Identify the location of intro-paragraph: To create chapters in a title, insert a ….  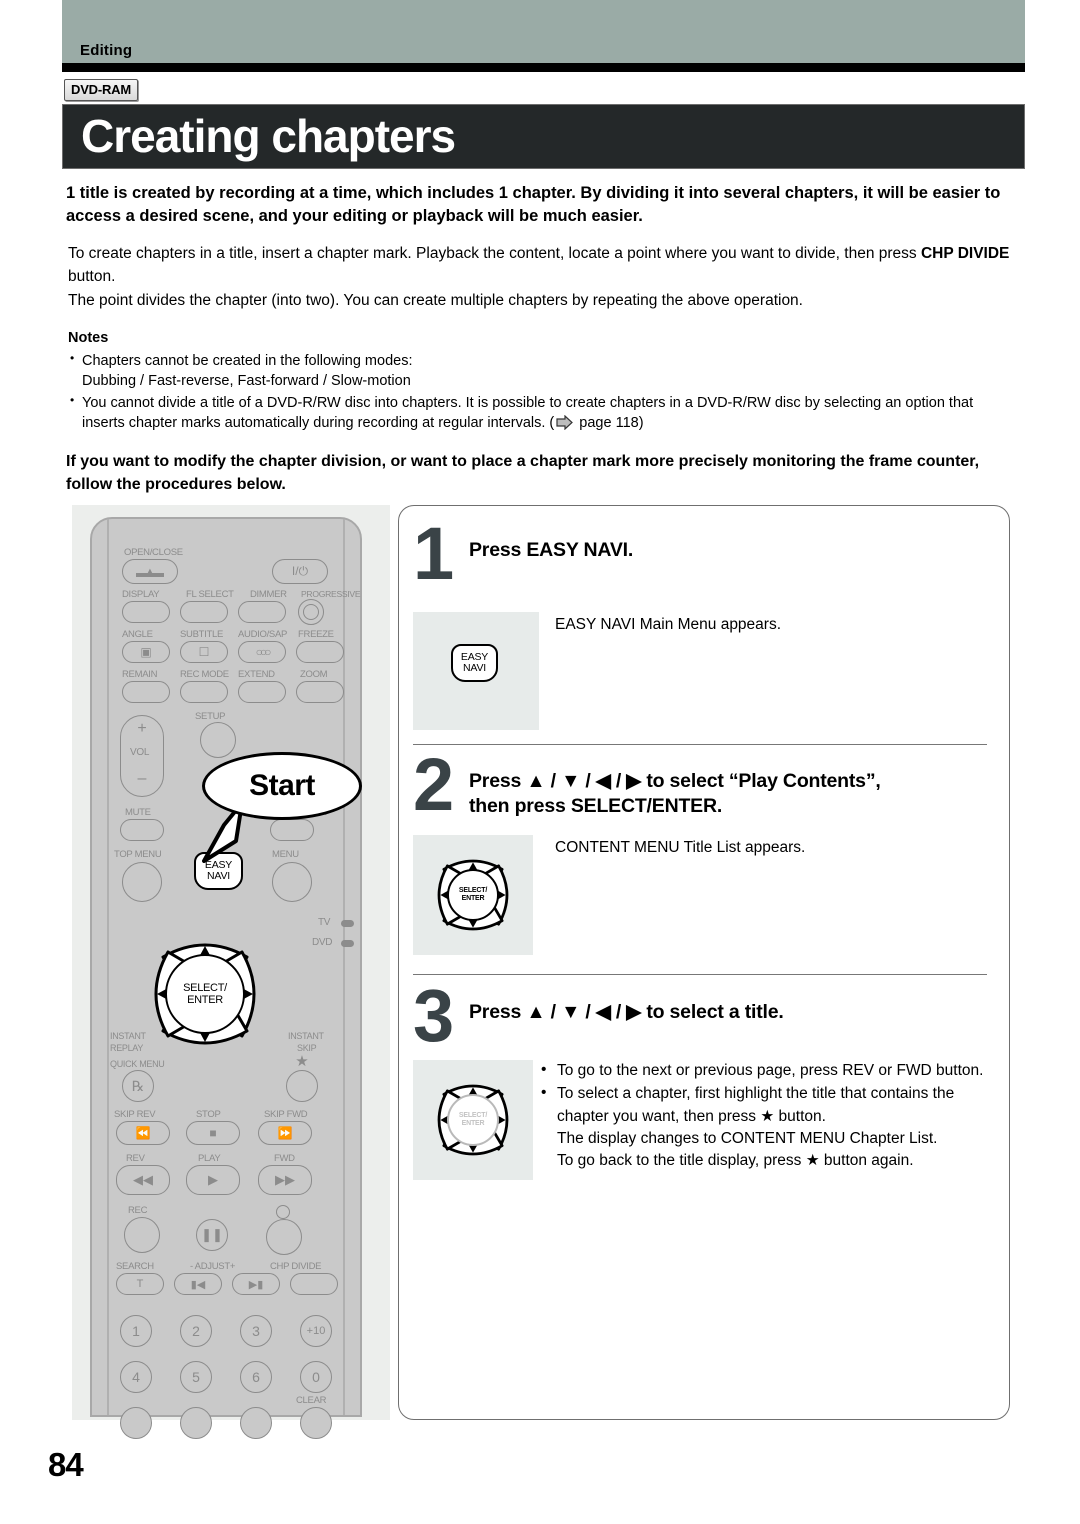
(540, 277).